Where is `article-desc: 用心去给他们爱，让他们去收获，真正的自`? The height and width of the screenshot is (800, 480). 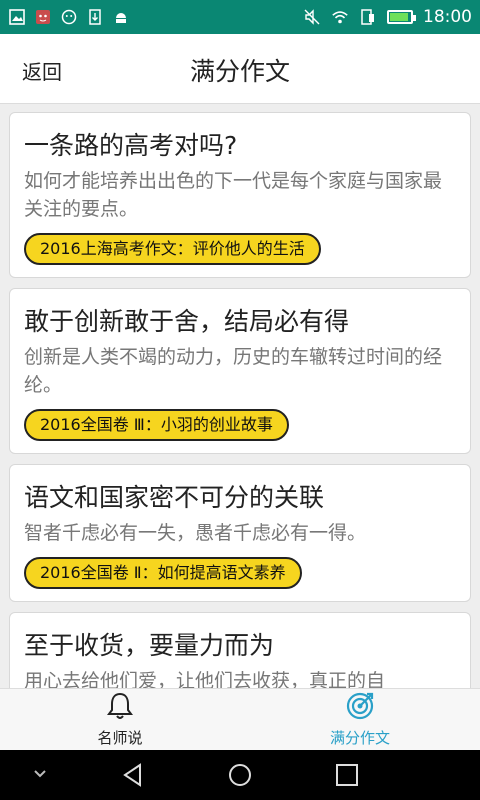 article-desc: 用心去给他们爱，让他们去收获，真正的自 is located at coordinates (205, 679).